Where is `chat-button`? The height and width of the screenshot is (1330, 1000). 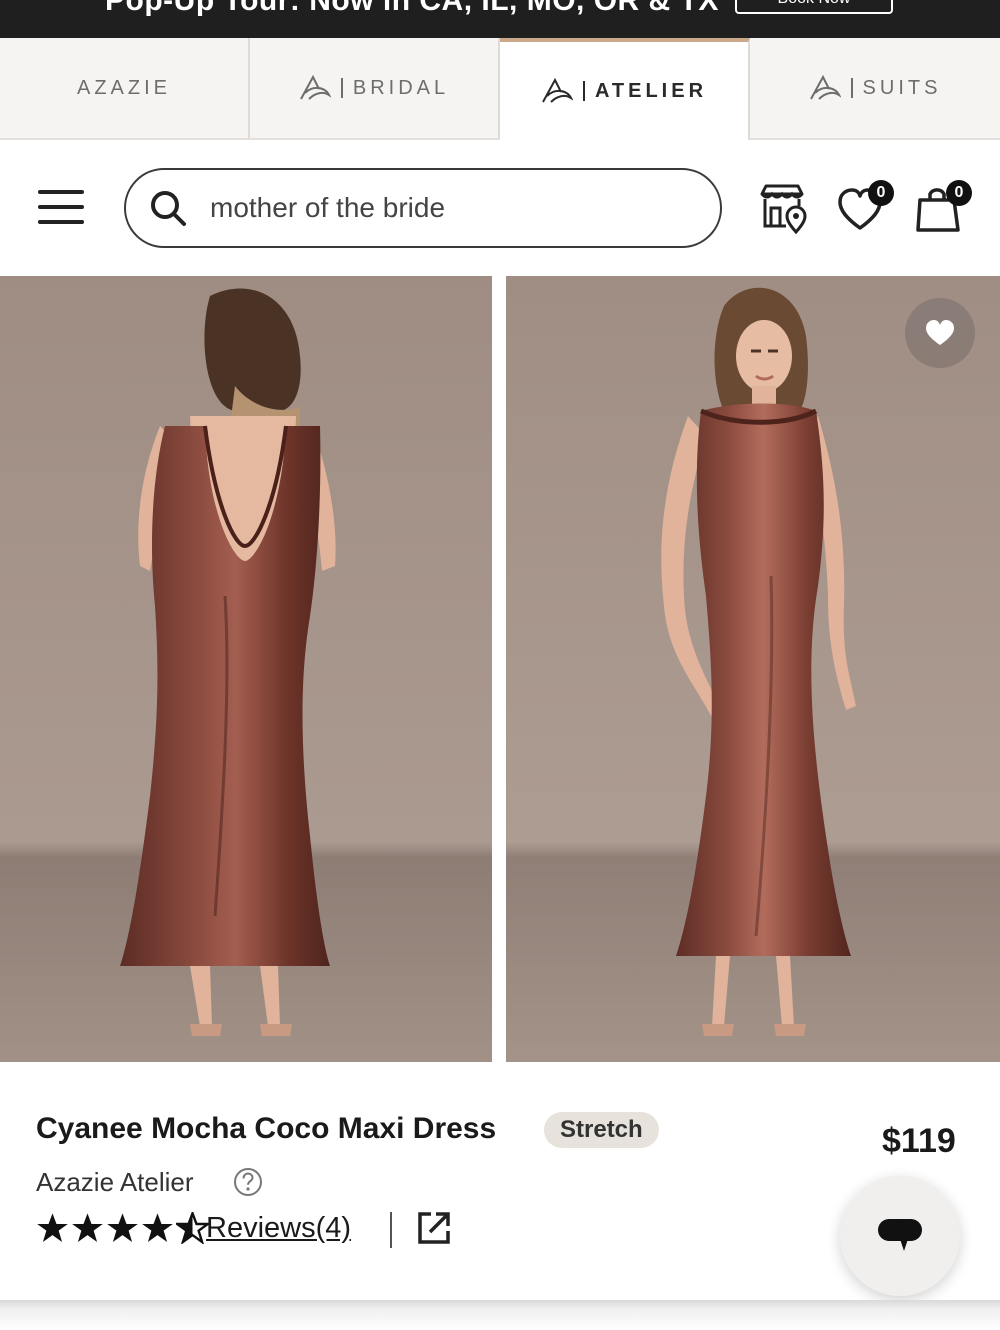 chat-button is located at coordinates (900, 1236).